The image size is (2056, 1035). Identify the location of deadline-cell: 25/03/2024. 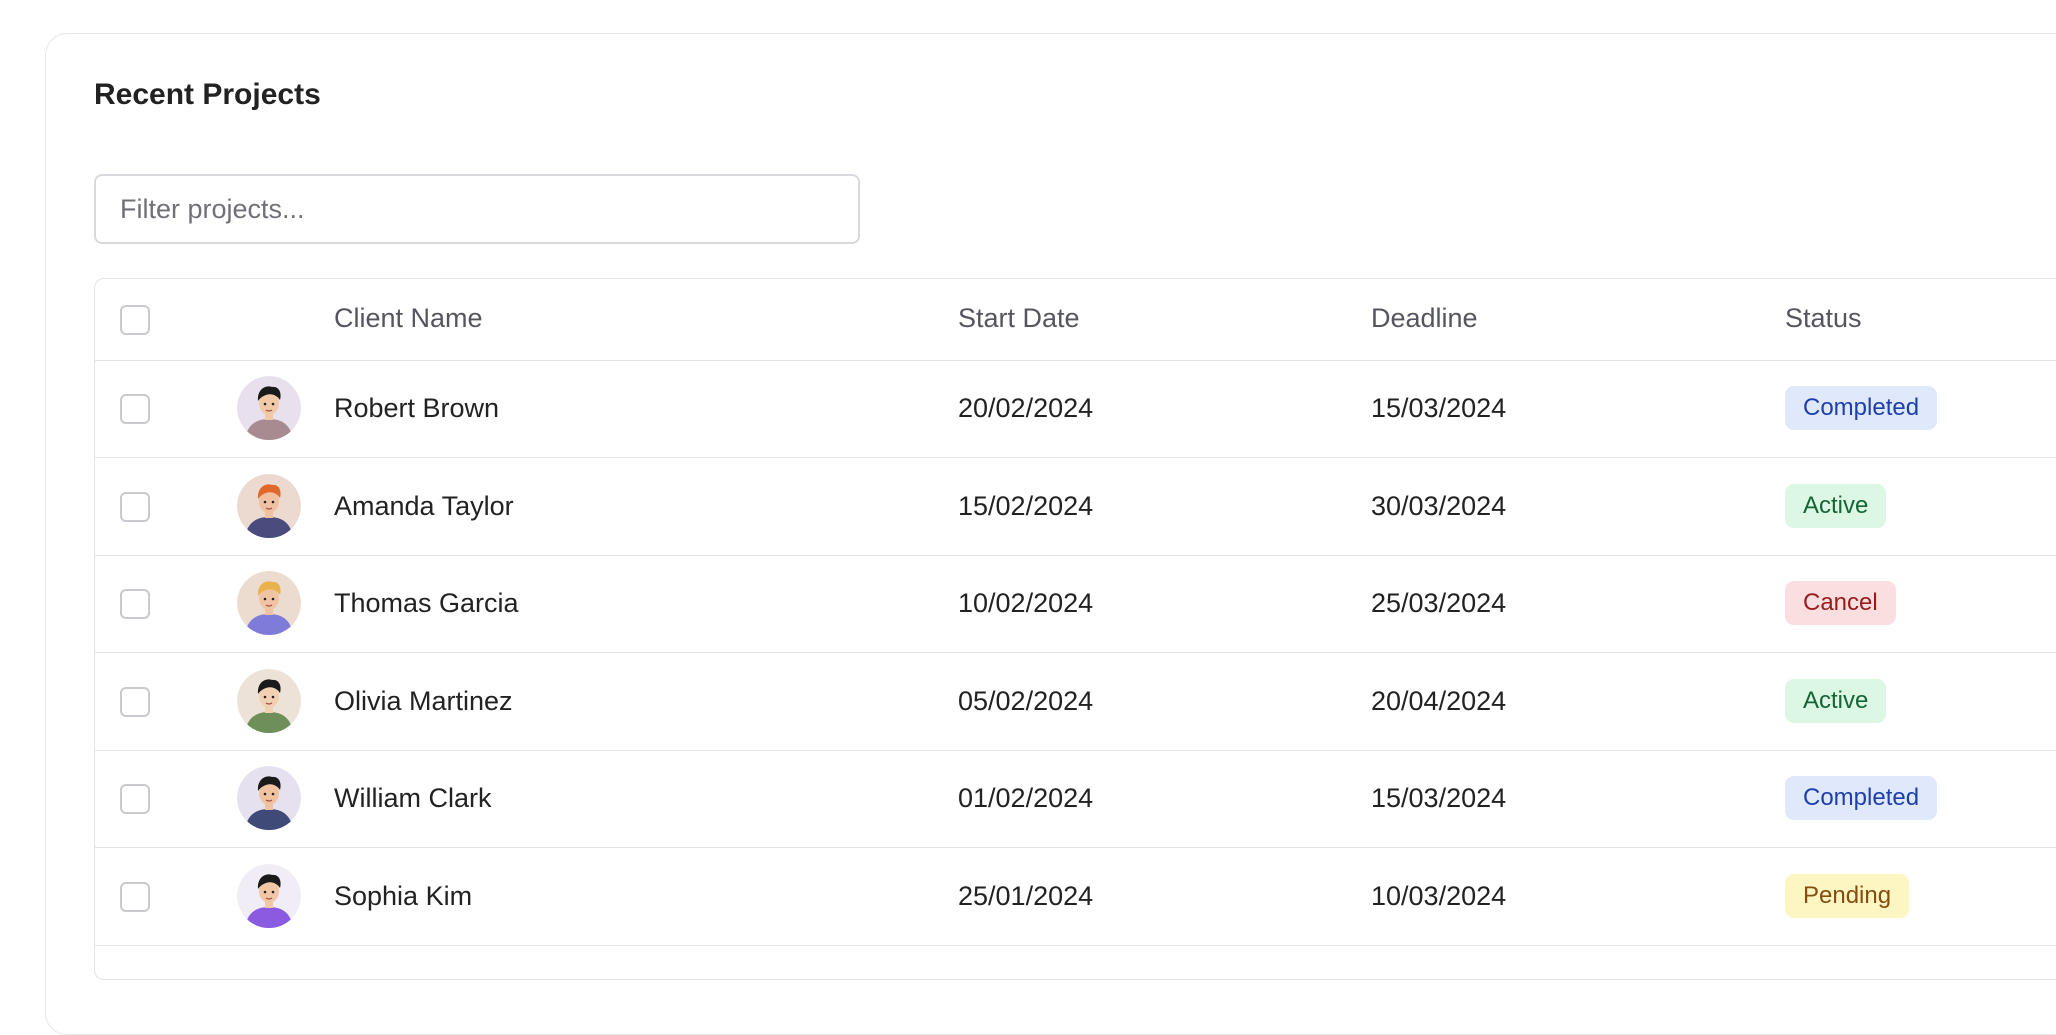
(1439, 603).